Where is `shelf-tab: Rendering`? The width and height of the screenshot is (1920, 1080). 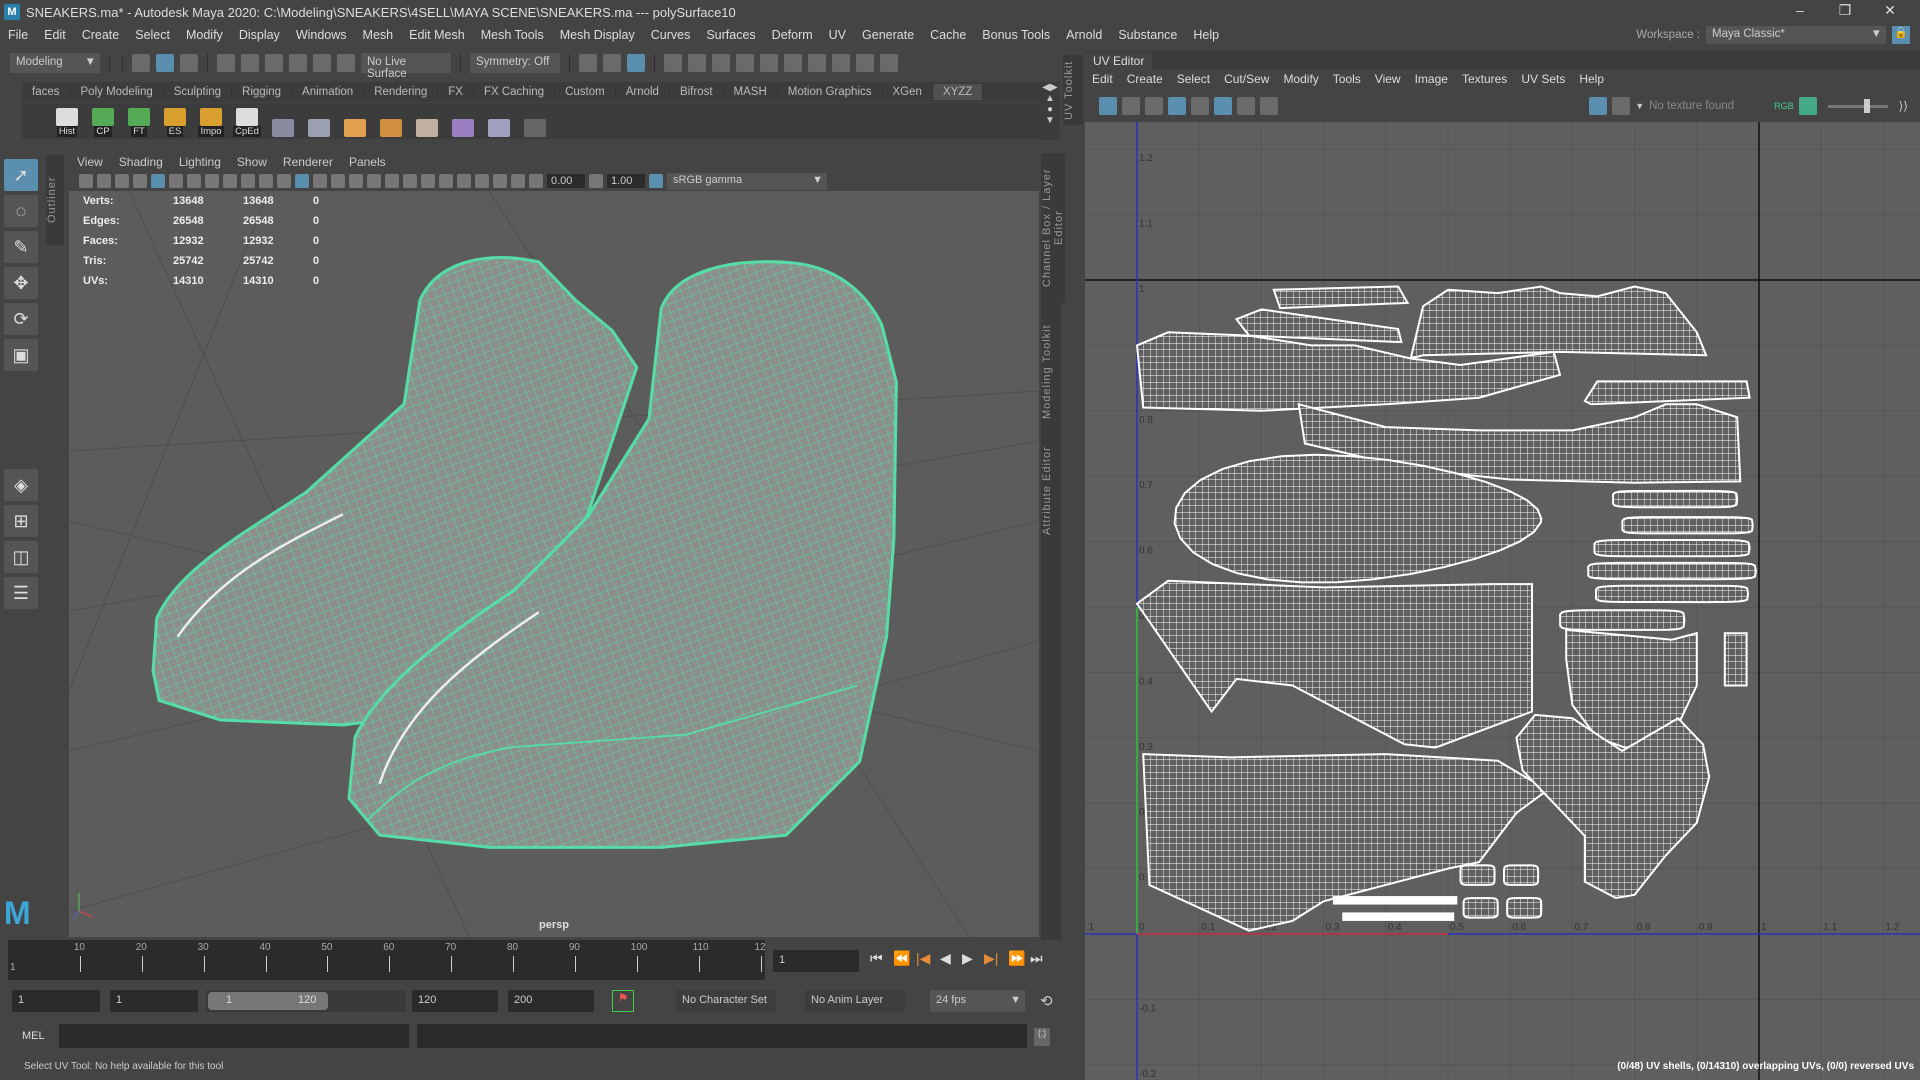 shelf-tab: Rendering is located at coordinates (401, 92).